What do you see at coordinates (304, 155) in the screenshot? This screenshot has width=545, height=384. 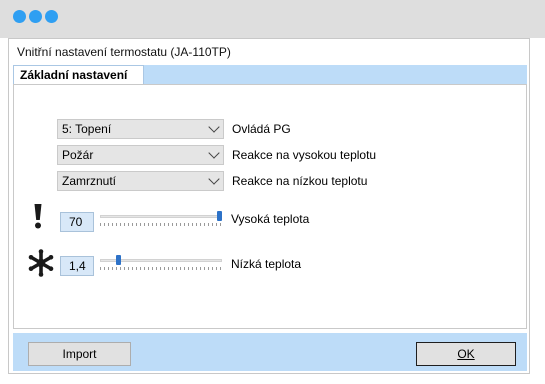 I see `high-temp-reaction-label: Reakce na vysokou teplotu` at bounding box center [304, 155].